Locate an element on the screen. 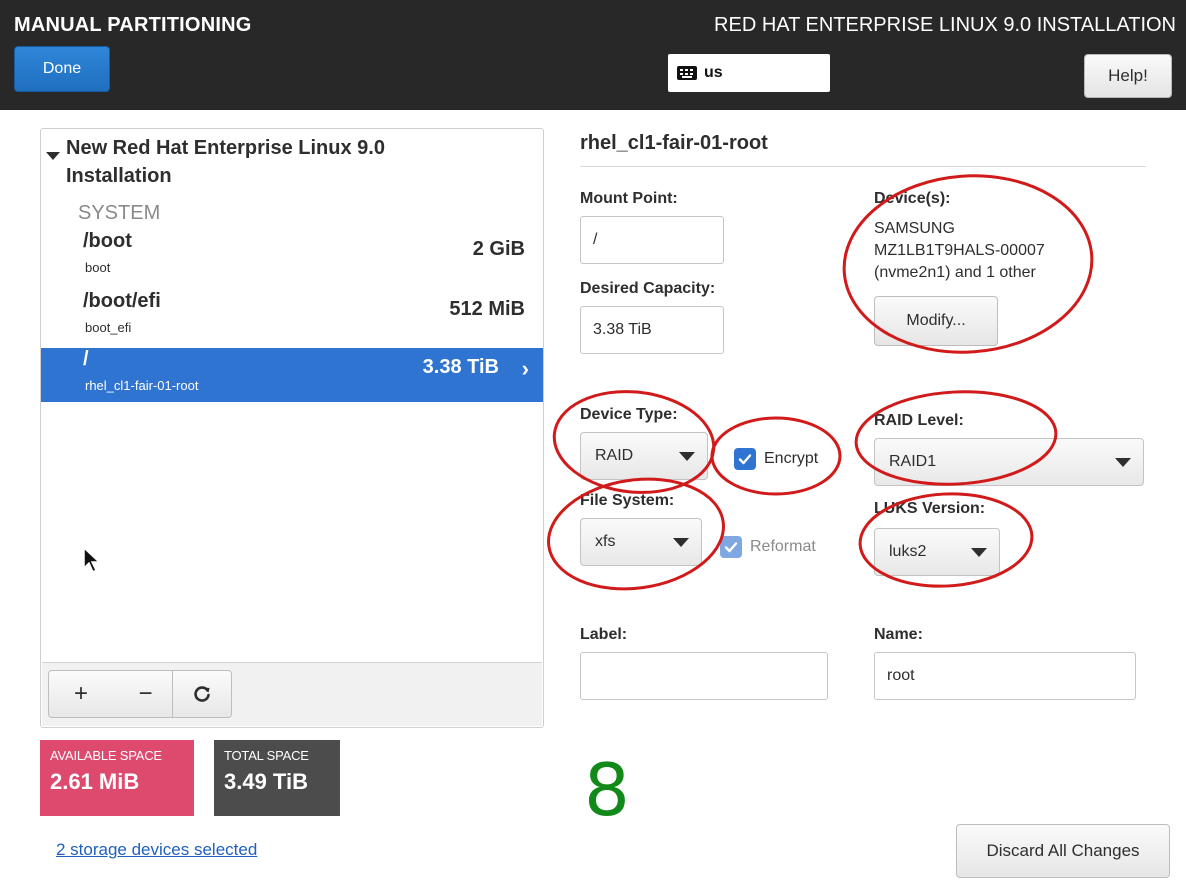 Image resolution: width=1186 pixels, height=890 pixels. raid-level-value: RAID1 is located at coordinates (913, 461).